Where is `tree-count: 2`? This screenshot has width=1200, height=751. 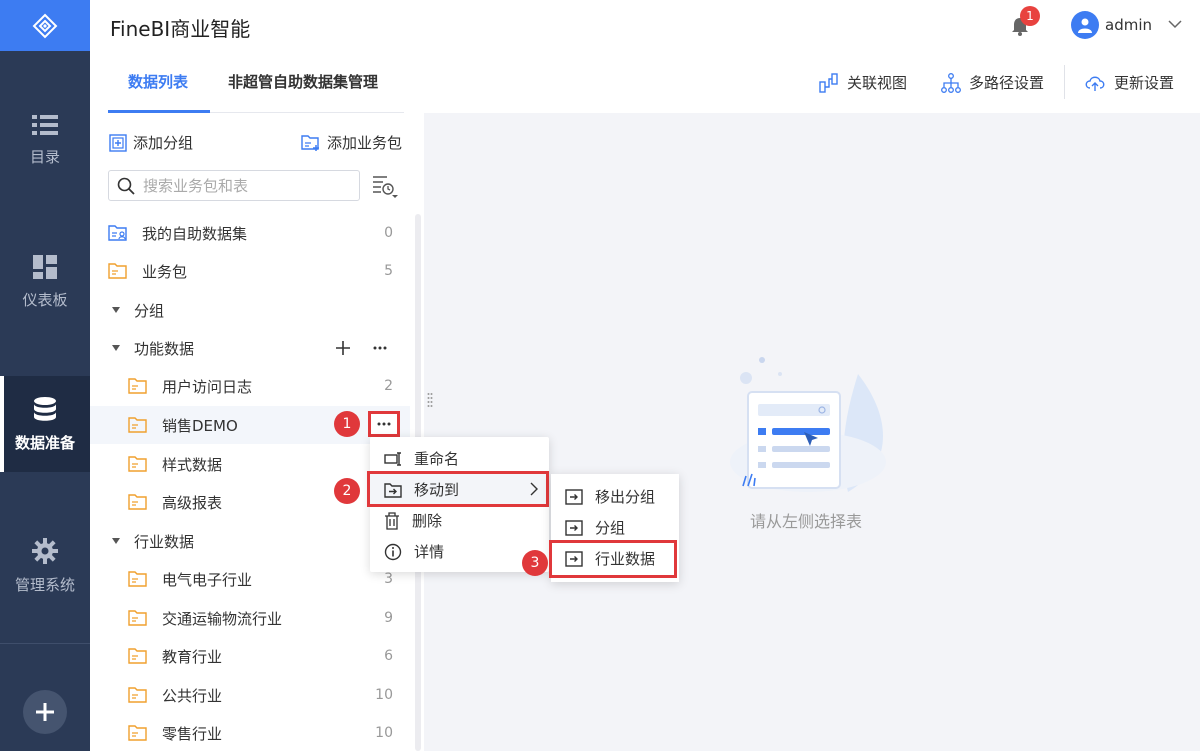 tree-count: 2 is located at coordinates (388, 386).